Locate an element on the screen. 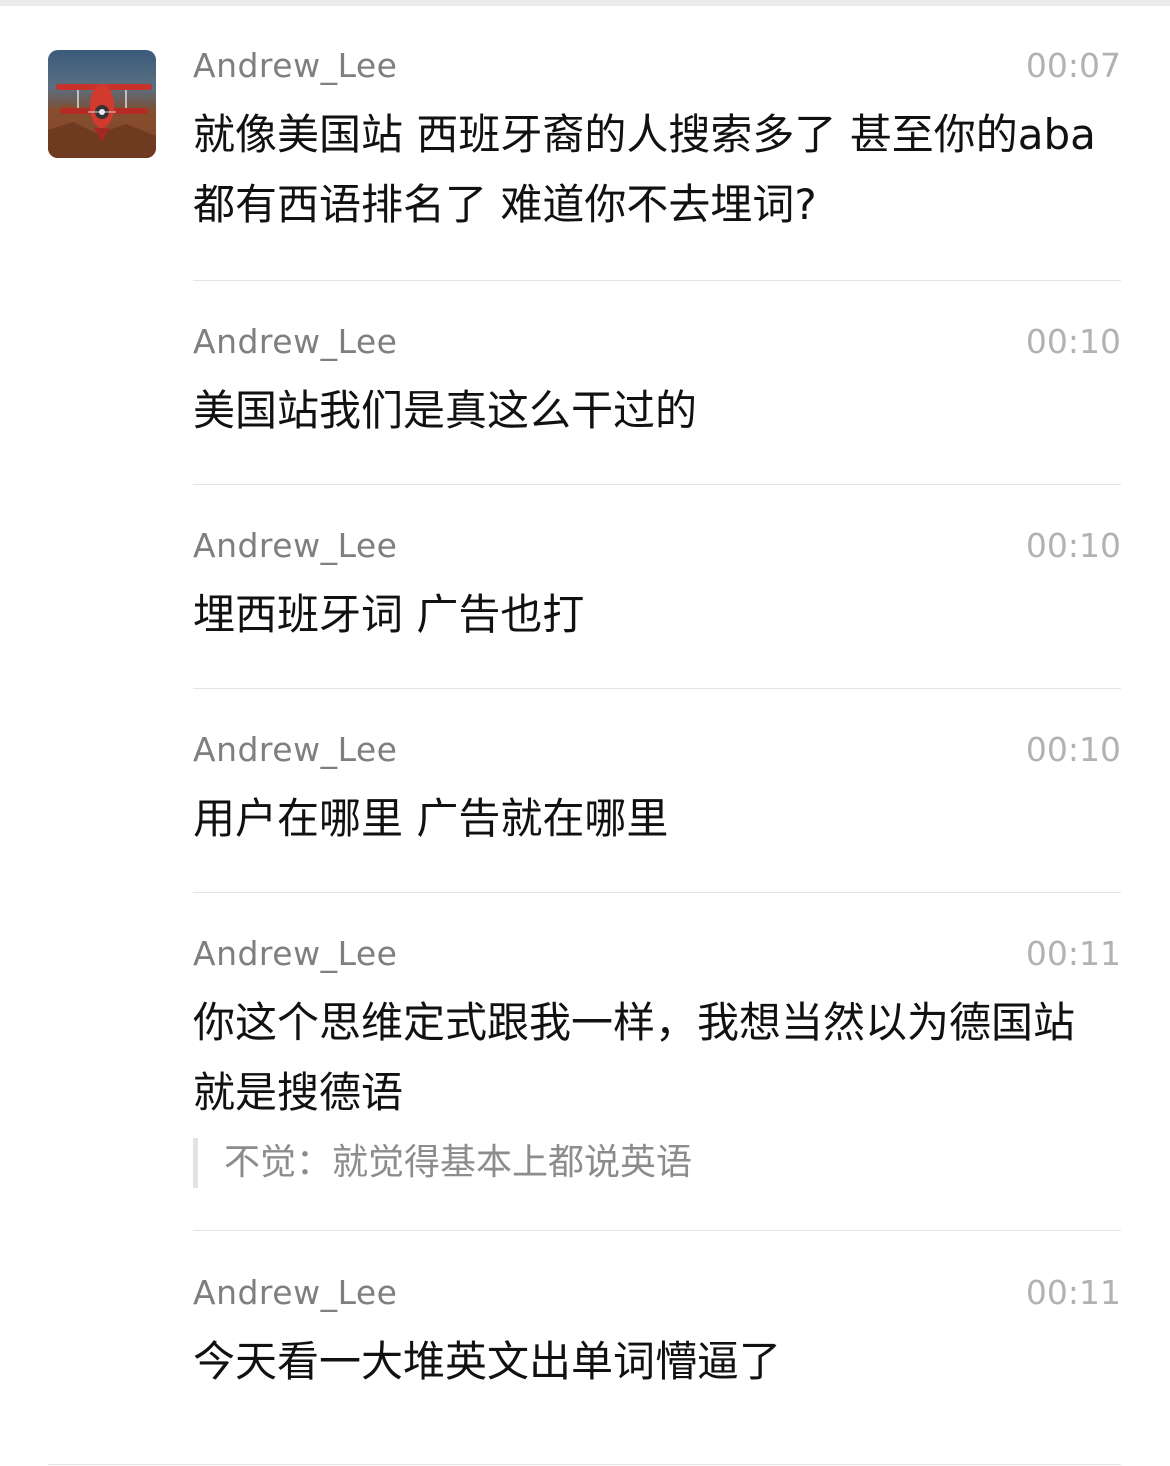 The height and width of the screenshot is (1466, 1170). avatar is located at coordinates (102, 104).